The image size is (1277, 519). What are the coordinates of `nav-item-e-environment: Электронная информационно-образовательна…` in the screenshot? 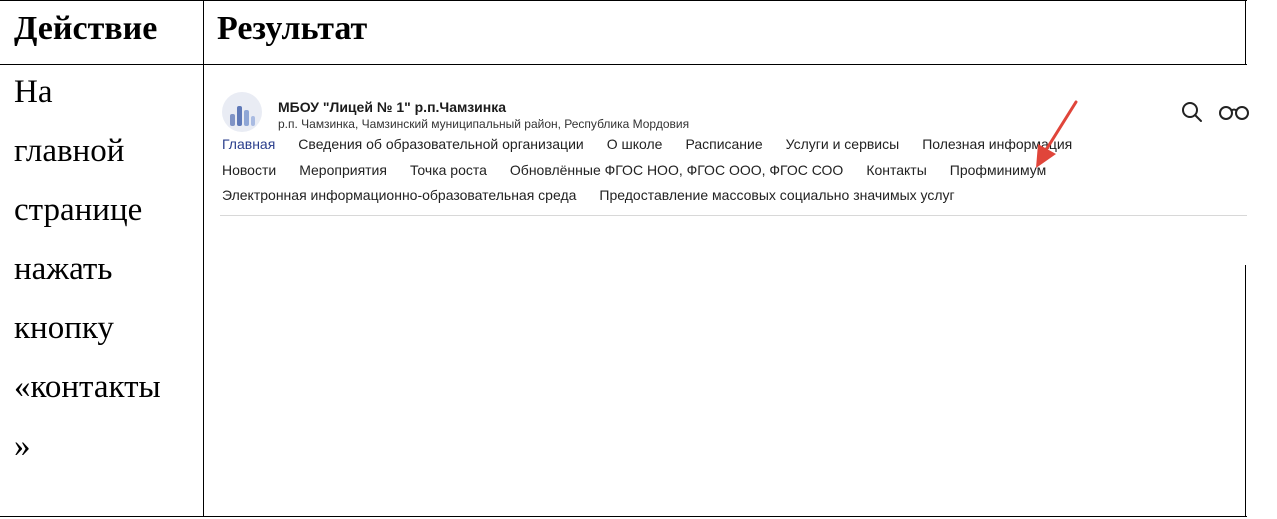 It's located at (399, 195).